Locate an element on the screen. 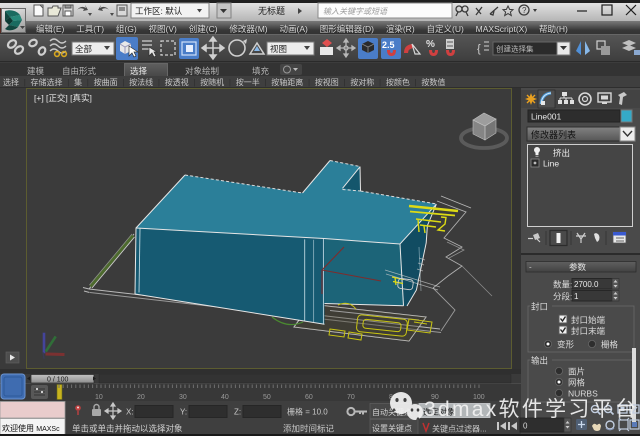 The height and width of the screenshot is (436, 640). svg-text: Line001 is located at coordinates (546, 117).